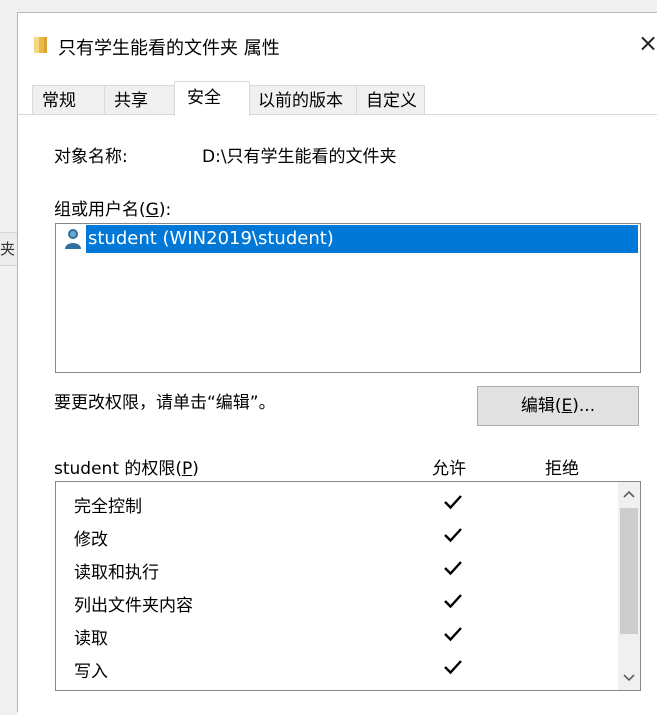  Describe the element at coordinates (334, 535) in the screenshot. I see `permission-row: 修改` at that location.